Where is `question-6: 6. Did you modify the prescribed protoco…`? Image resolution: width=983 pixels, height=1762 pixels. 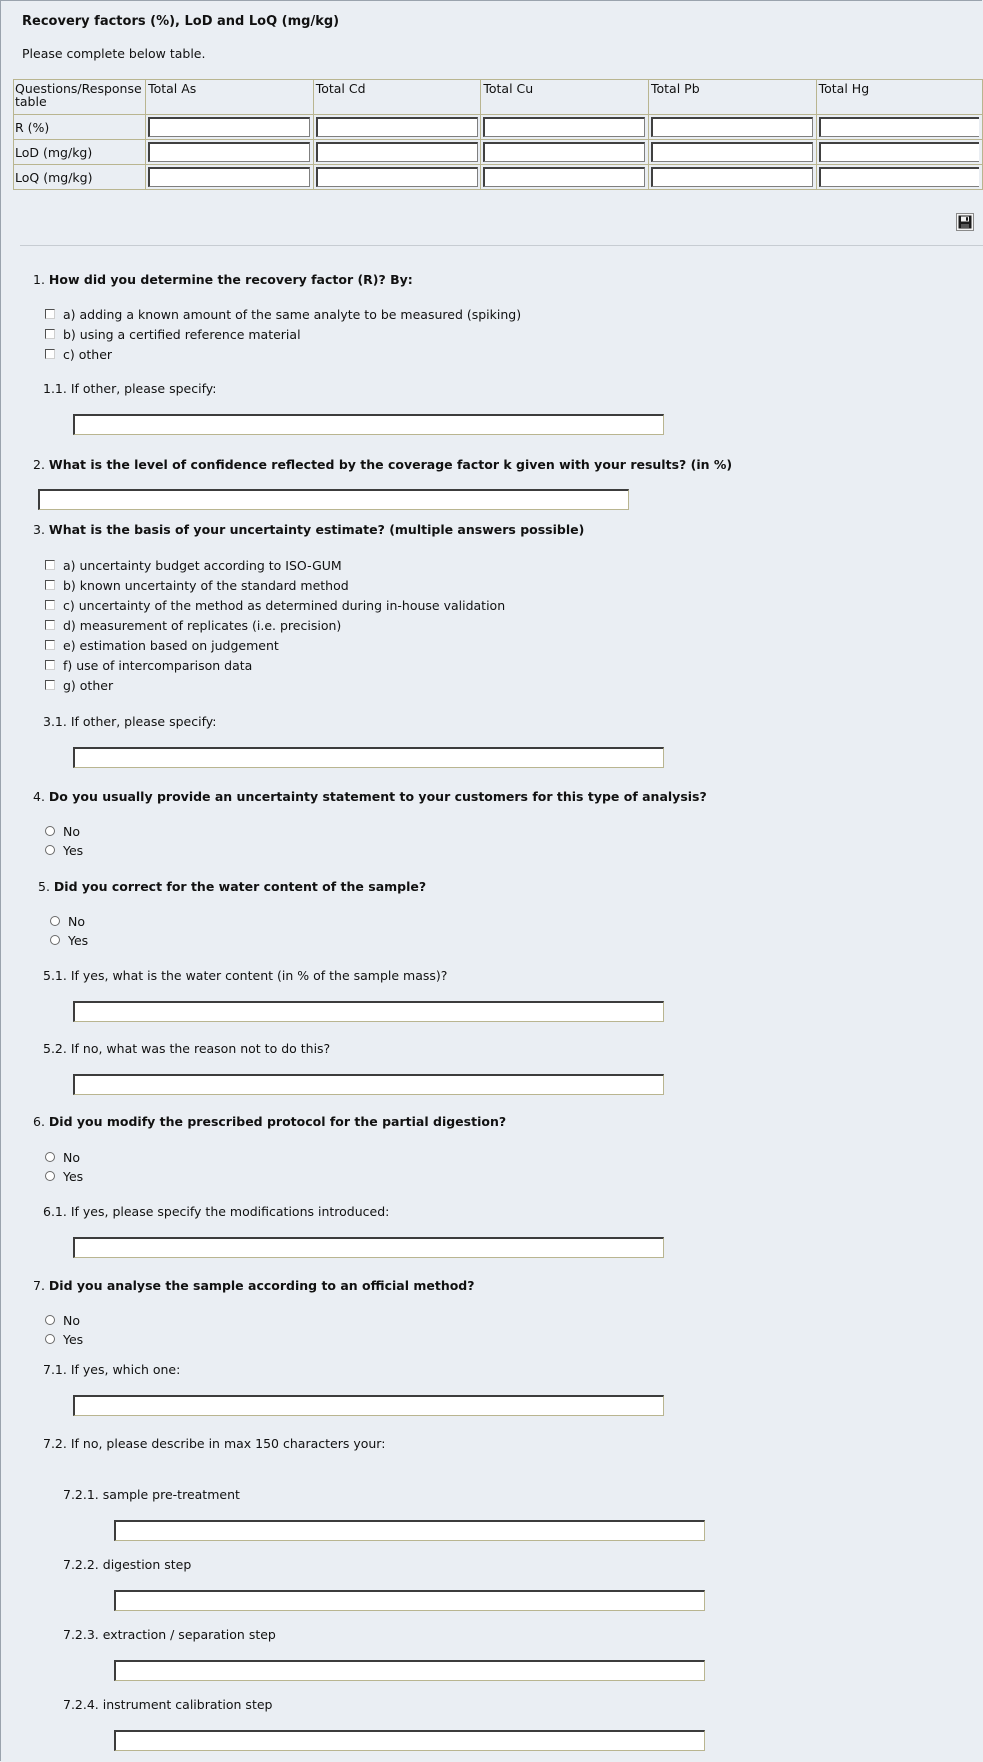
question-6: 6. Did you modify the prescribed protoco… is located at coordinates (270, 1121).